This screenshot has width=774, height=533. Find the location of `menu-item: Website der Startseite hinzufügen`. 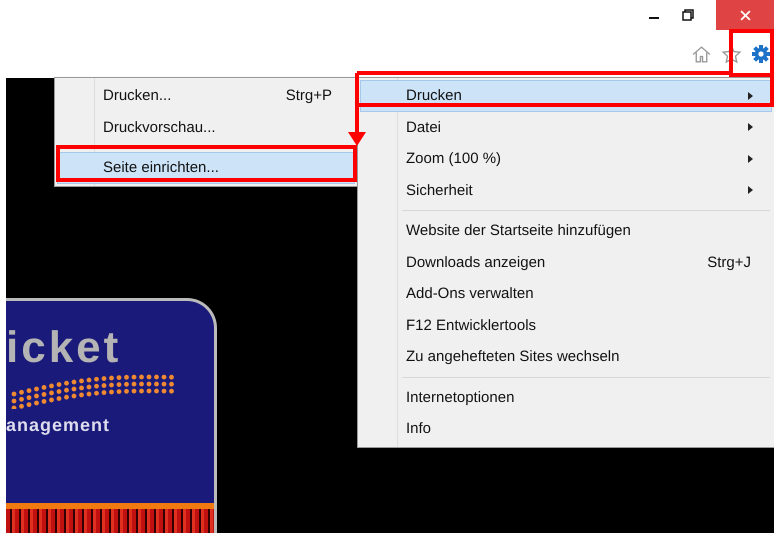

menu-item: Website der Startseite hinzufügen is located at coordinates (566, 230).